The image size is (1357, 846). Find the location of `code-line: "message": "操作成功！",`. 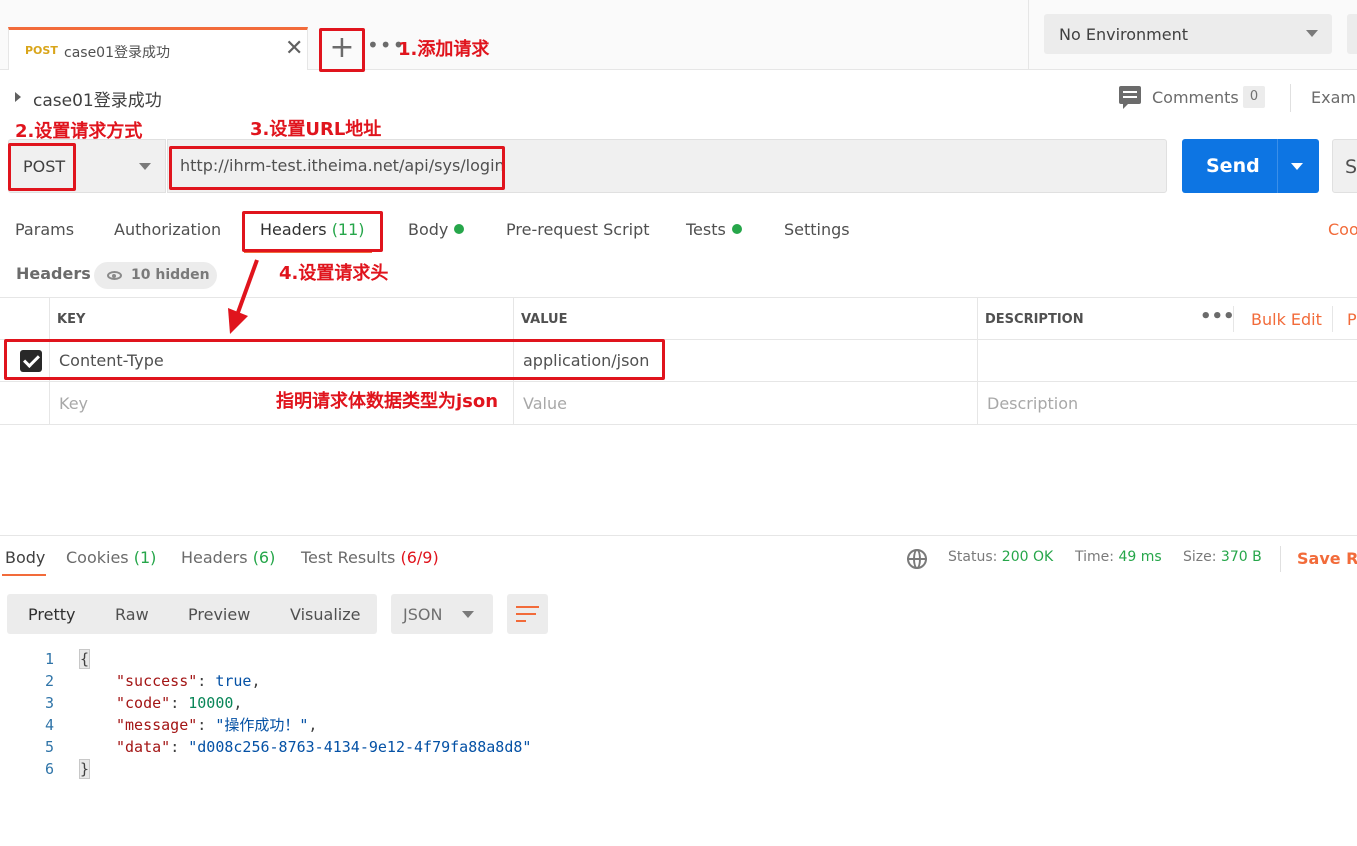

code-line: "message": "操作成功！", is located at coordinates (217, 725).